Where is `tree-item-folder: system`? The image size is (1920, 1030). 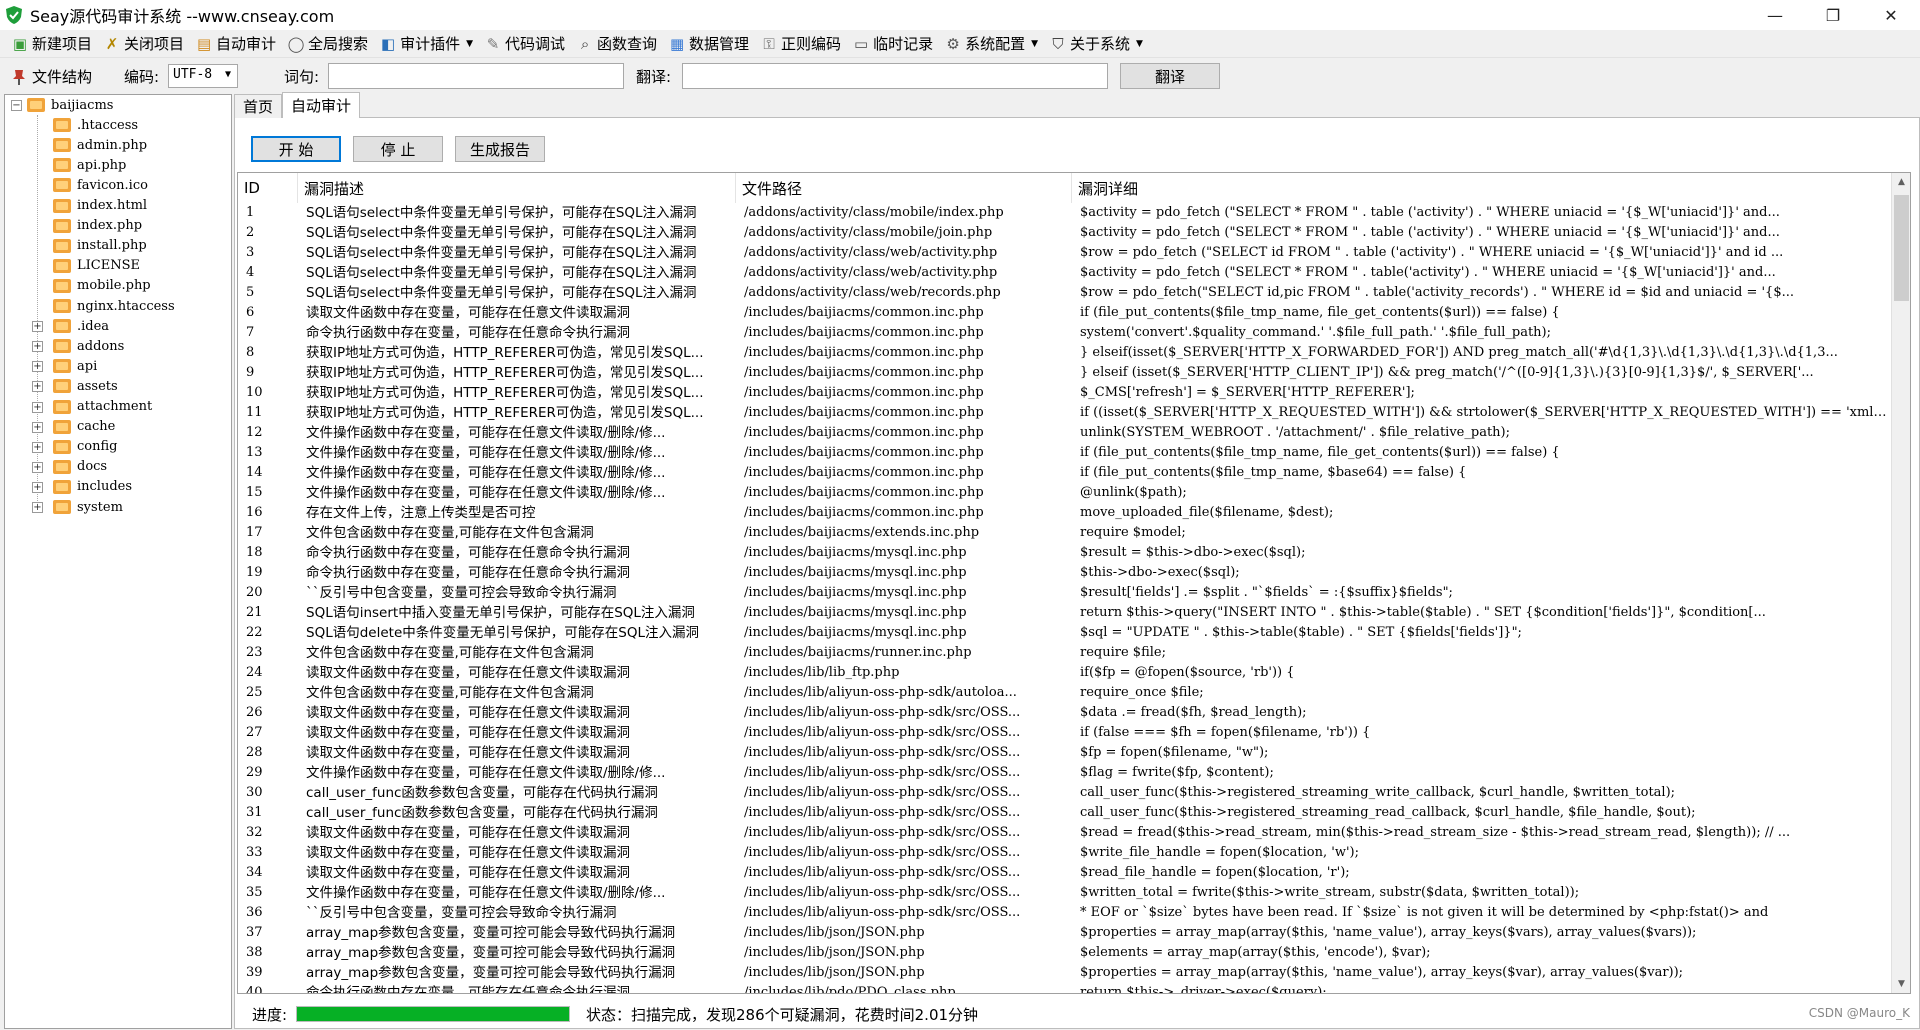
tree-item-folder: system is located at coordinates (88, 507).